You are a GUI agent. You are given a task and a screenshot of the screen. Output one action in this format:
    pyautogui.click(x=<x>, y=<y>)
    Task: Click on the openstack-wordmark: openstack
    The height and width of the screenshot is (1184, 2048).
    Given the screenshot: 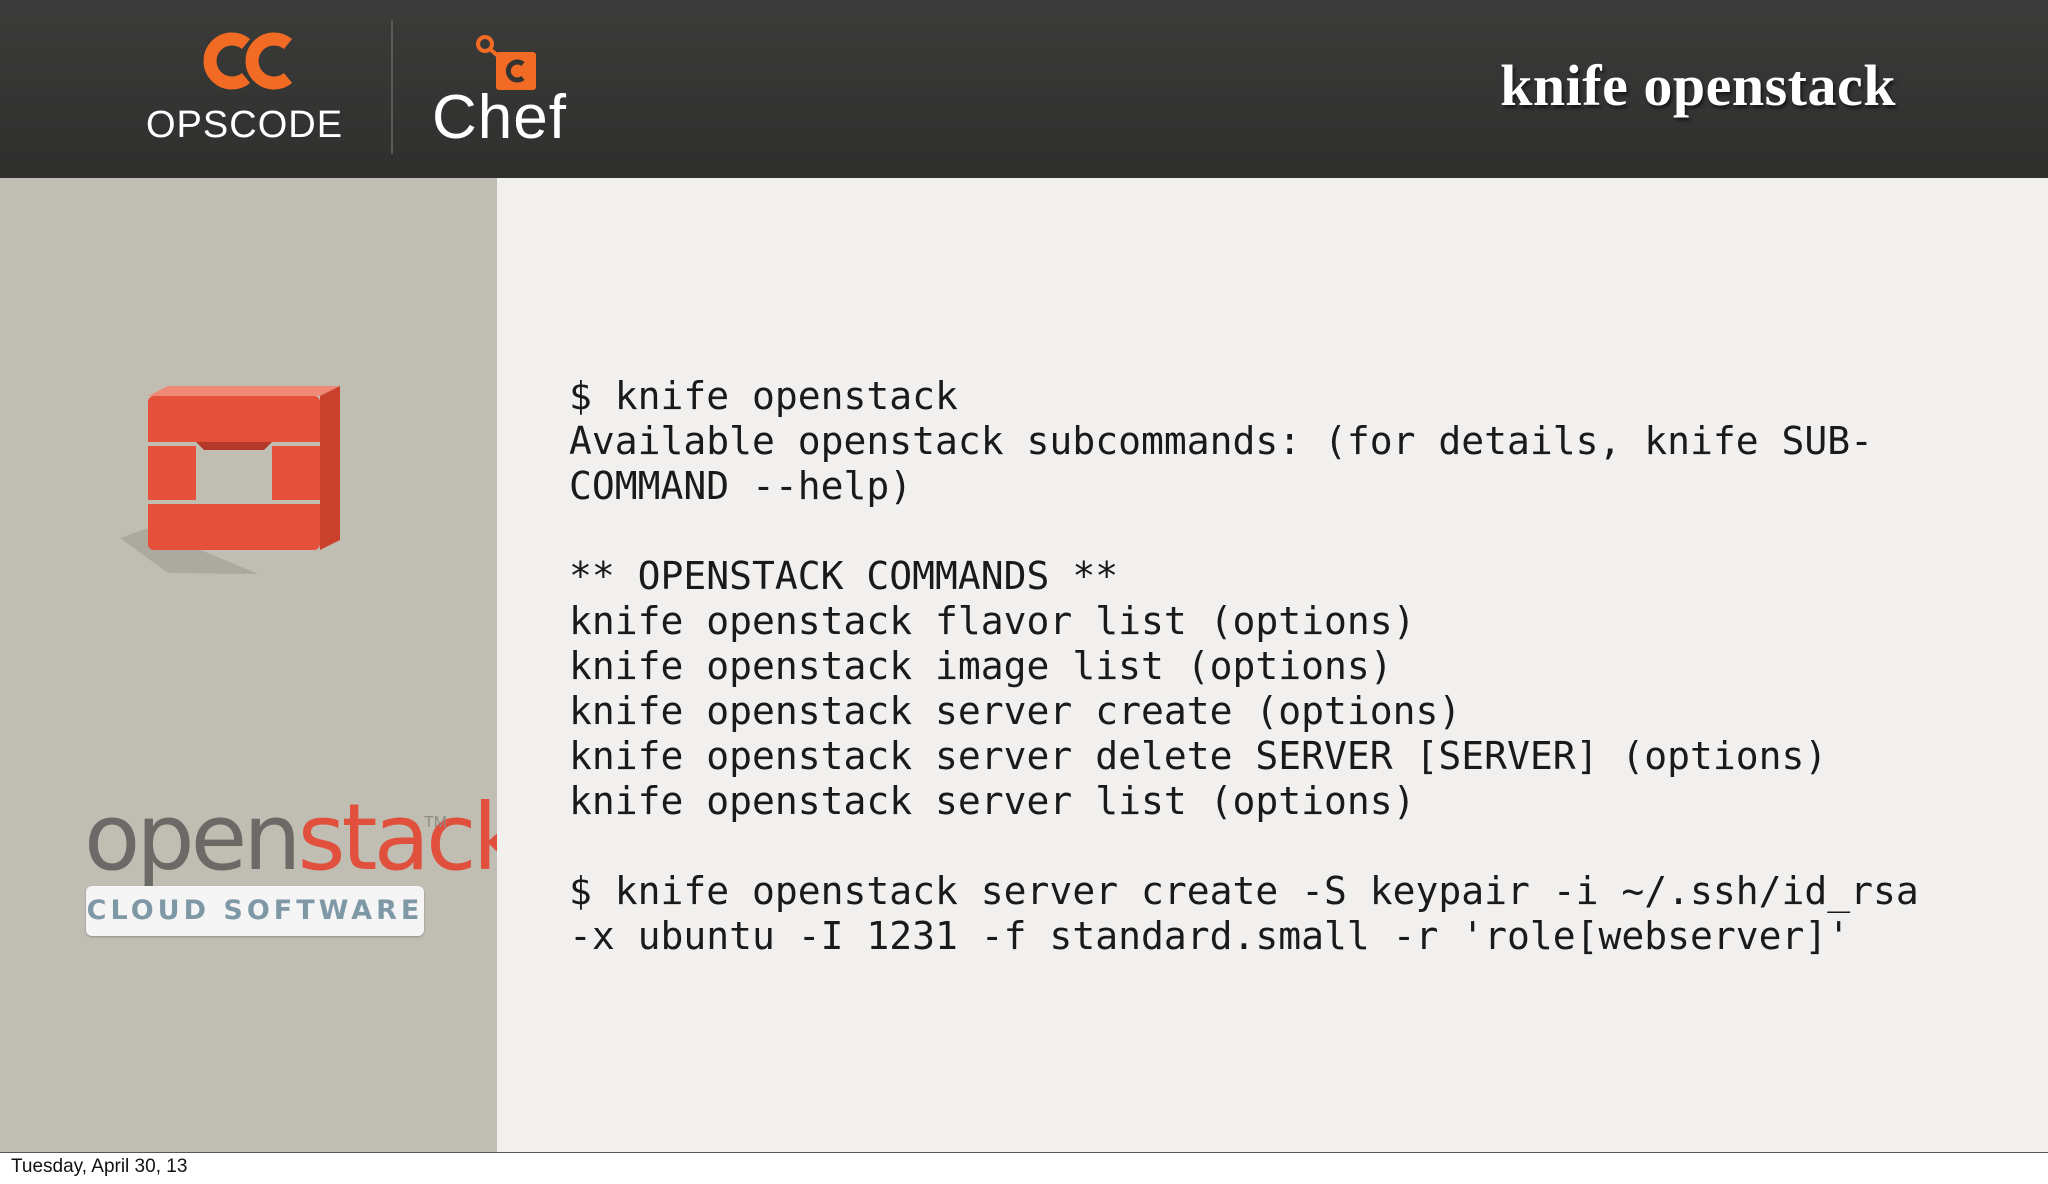 What is the action you would take?
    pyautogui.click(x=305, y=838)
    